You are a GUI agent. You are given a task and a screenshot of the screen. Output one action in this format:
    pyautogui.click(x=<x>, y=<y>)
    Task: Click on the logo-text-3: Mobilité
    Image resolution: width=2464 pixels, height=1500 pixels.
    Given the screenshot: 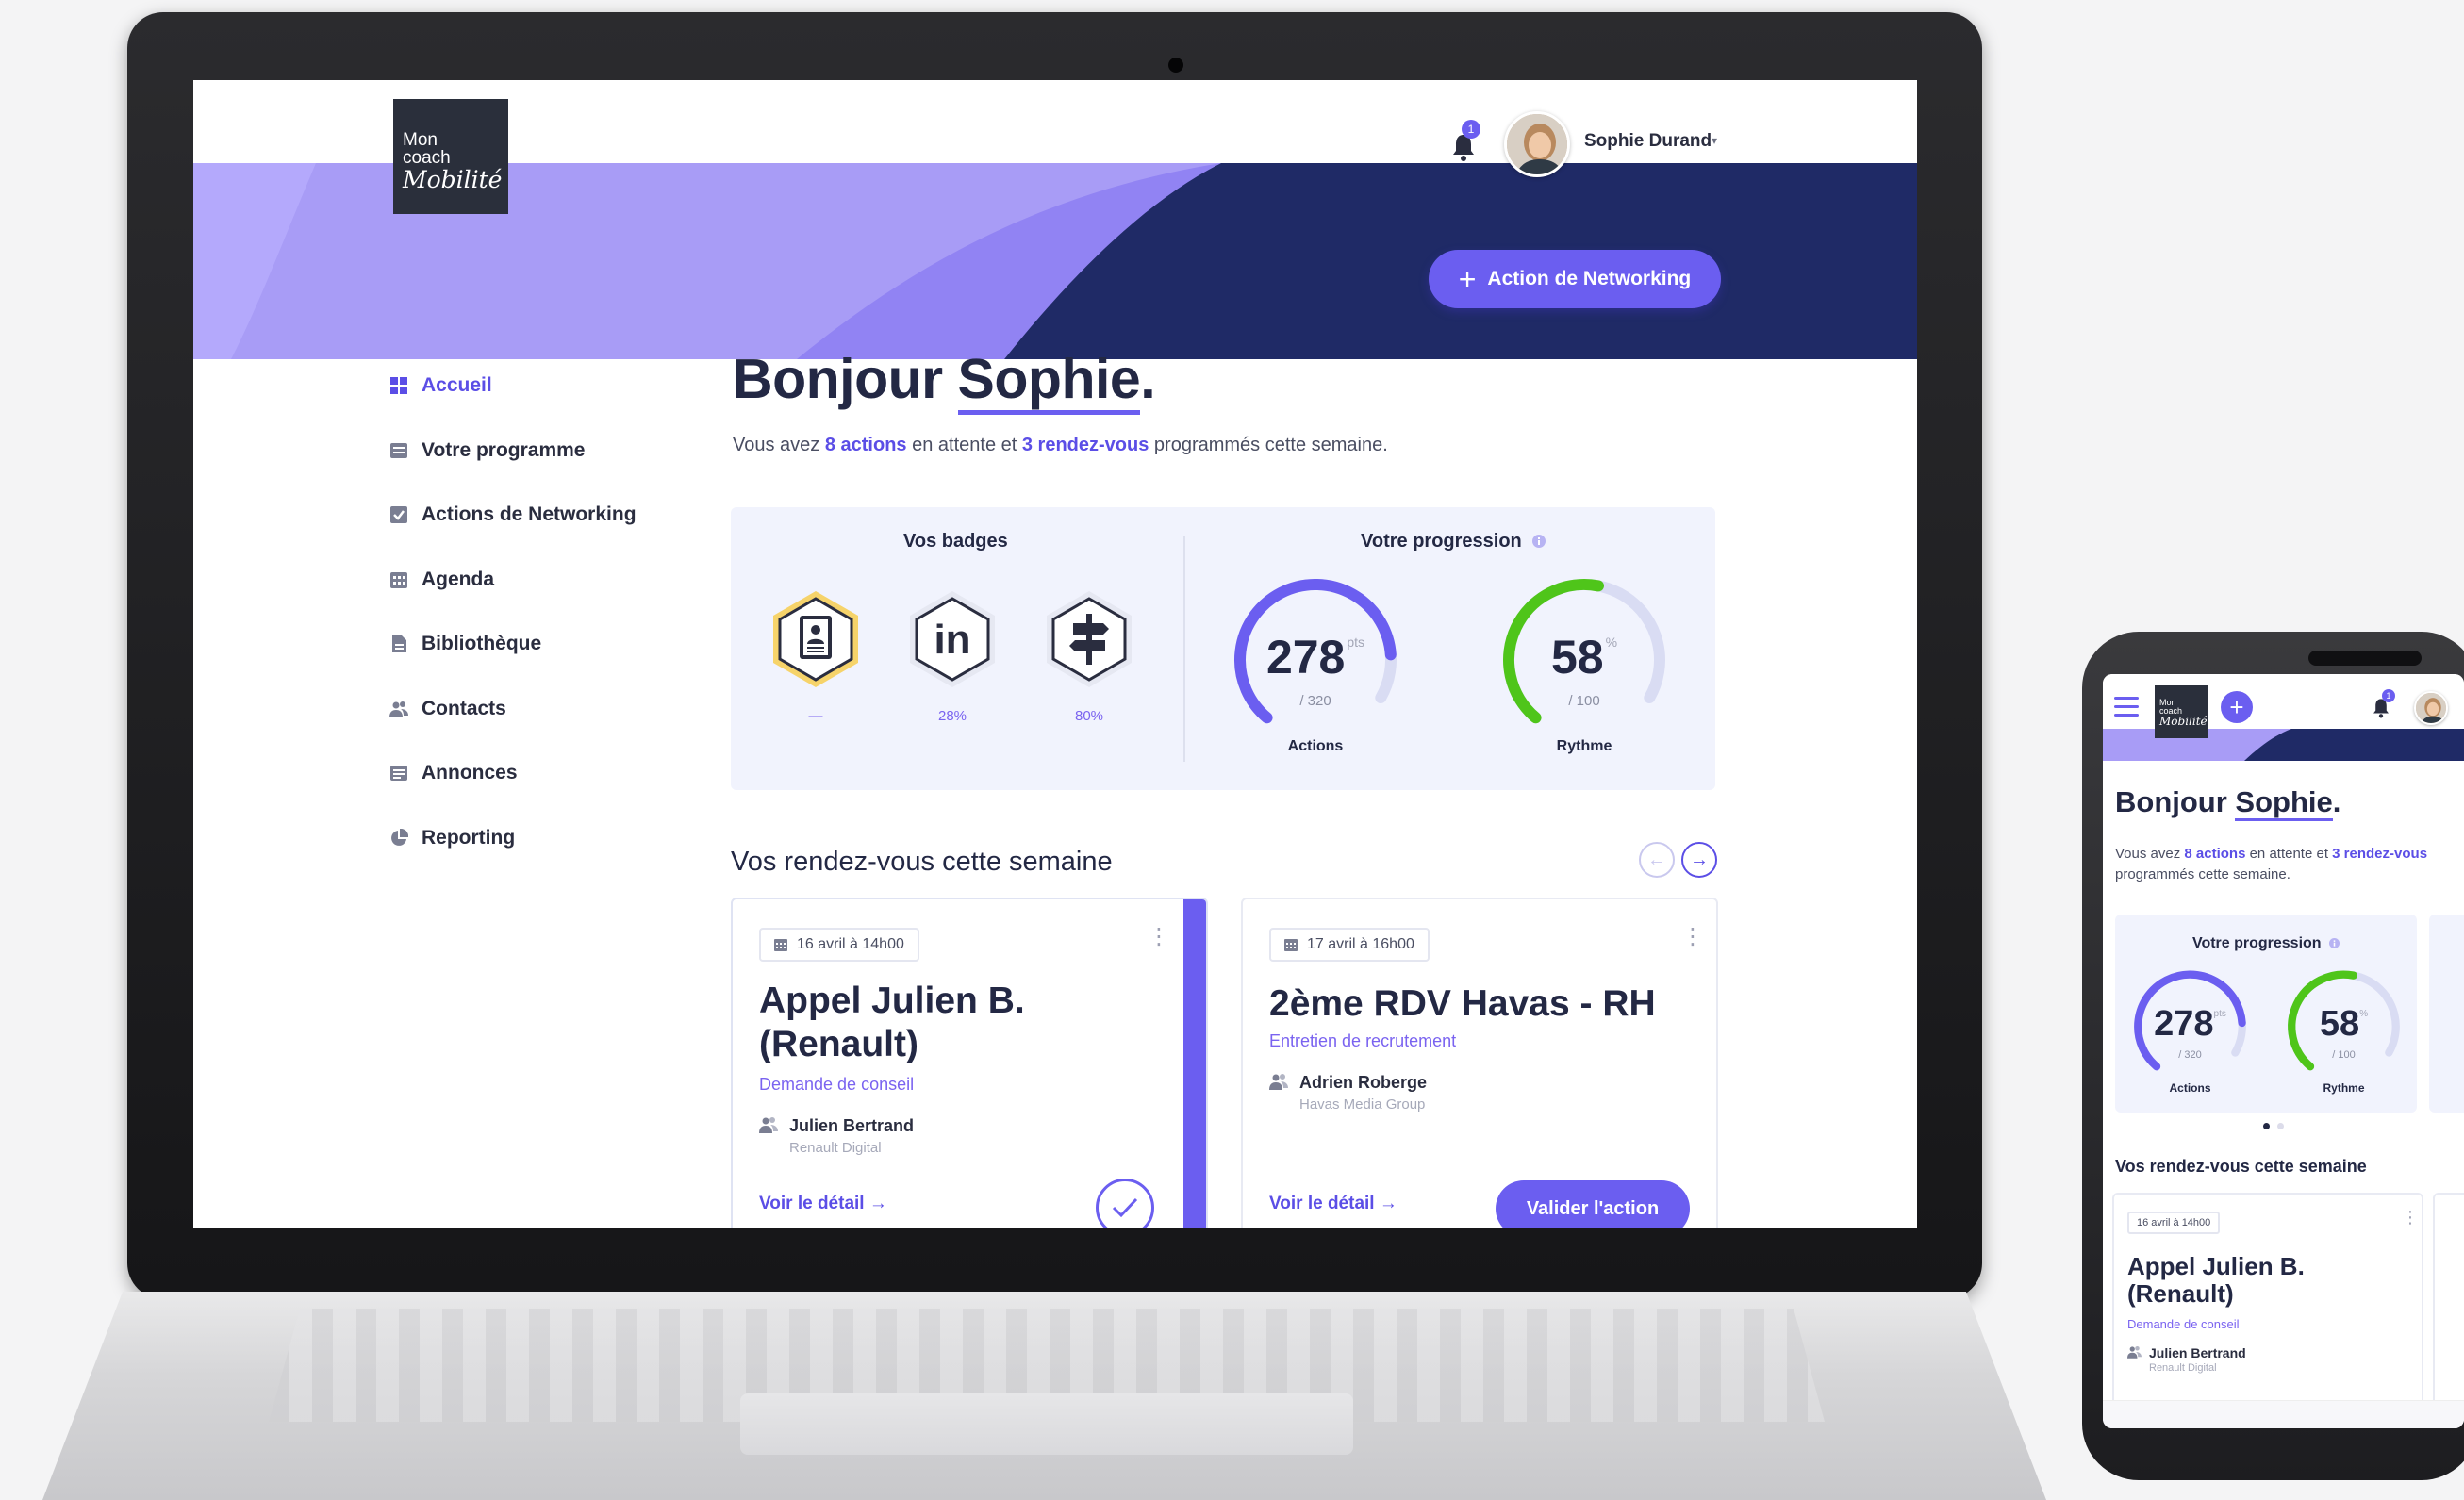 What is the action you would take?
    pyautogui.click(x=453, y=179)
    